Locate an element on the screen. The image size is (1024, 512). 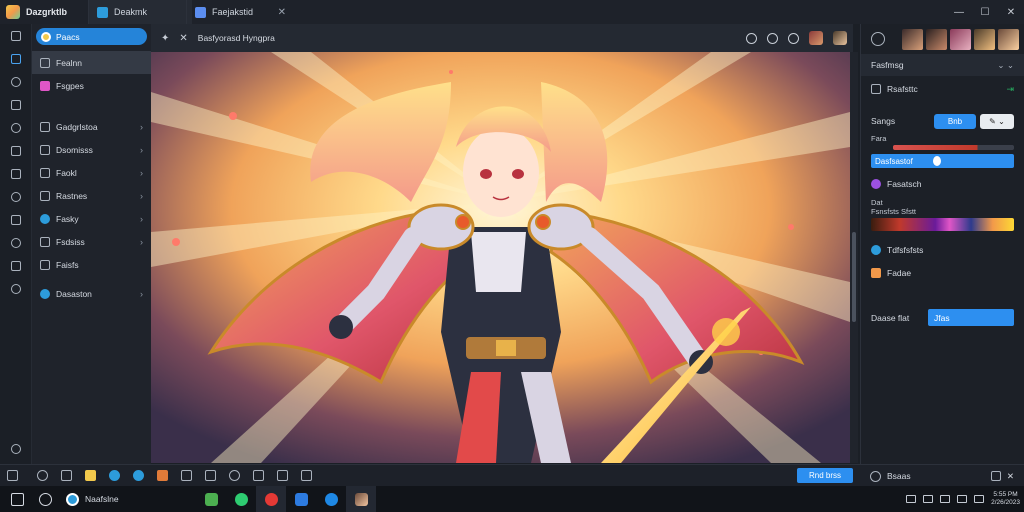
tool-shuffle is located at coordinates (12, 476).